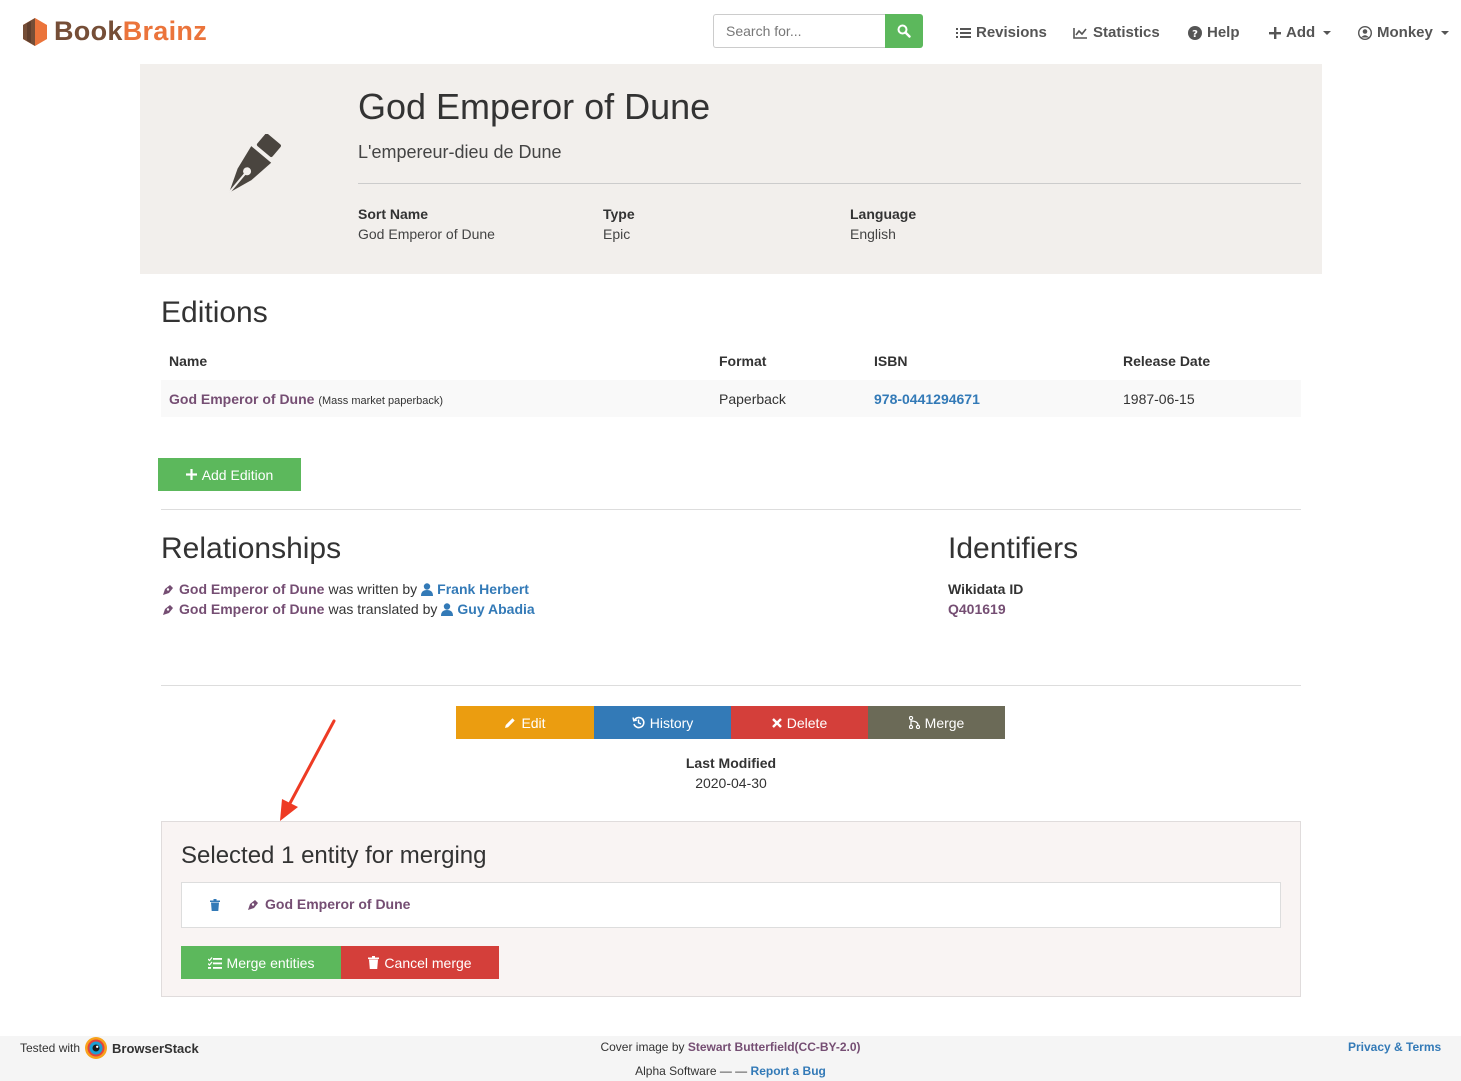 Image resolution: width=1461 pixels, height=1081 pixels. Describe the element at coordinates (214, 312) in the screenshot. I see `editions-heading: Editions` at that location.